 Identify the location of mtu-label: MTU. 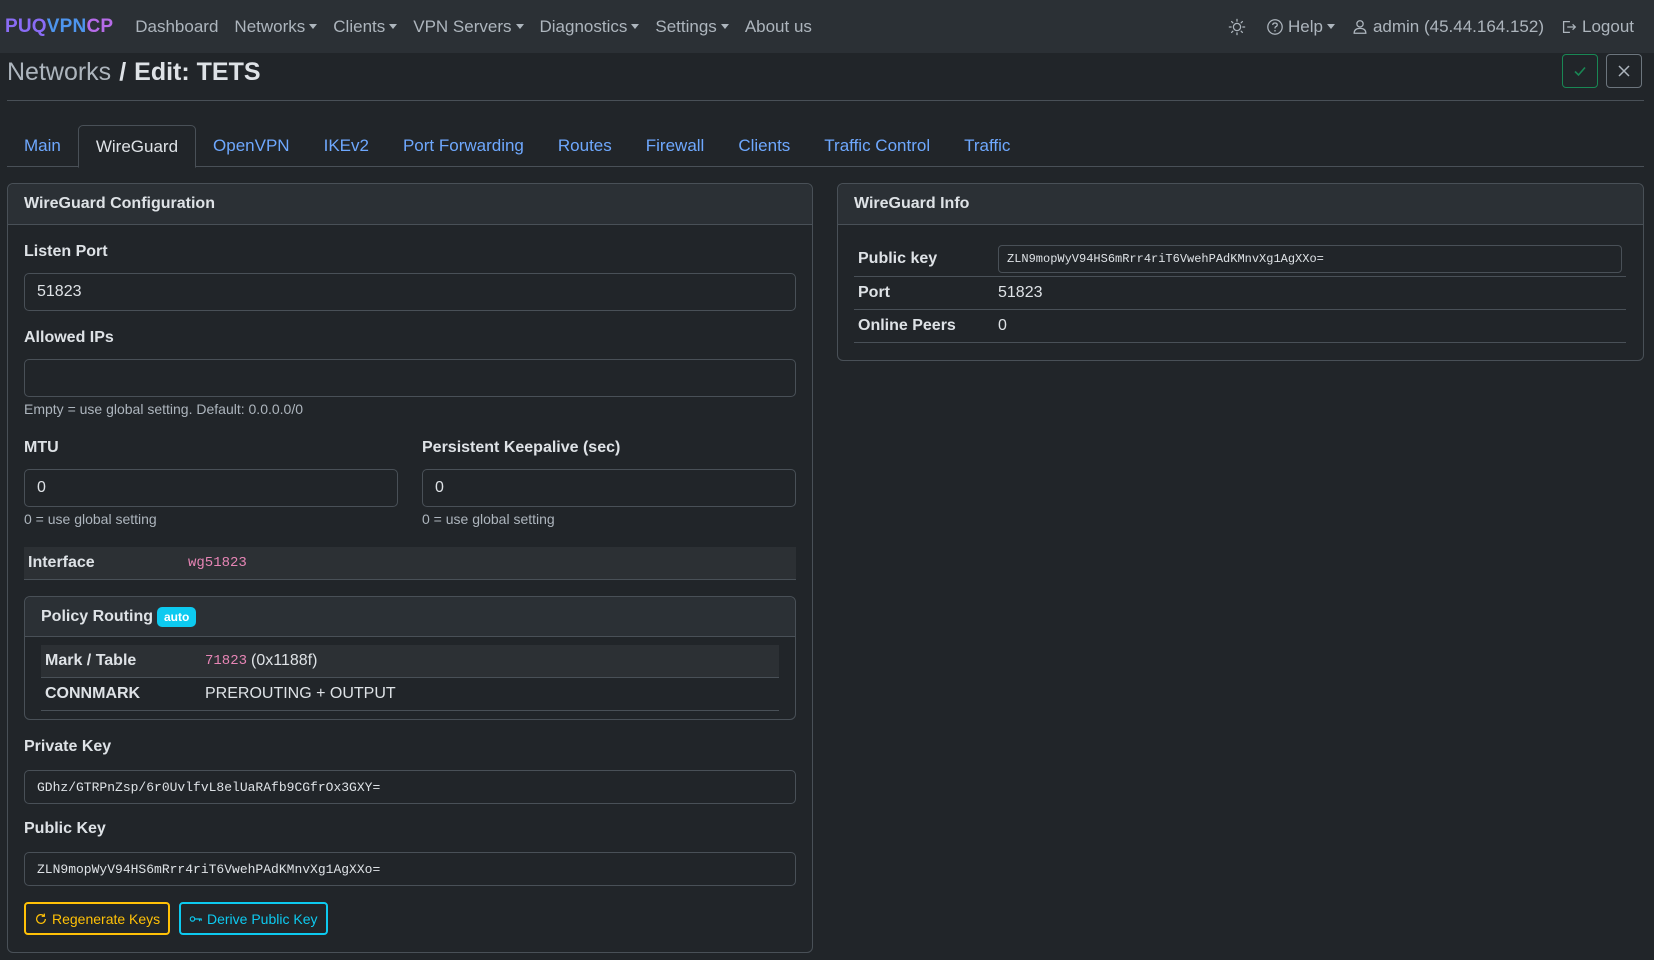
(41, 447).